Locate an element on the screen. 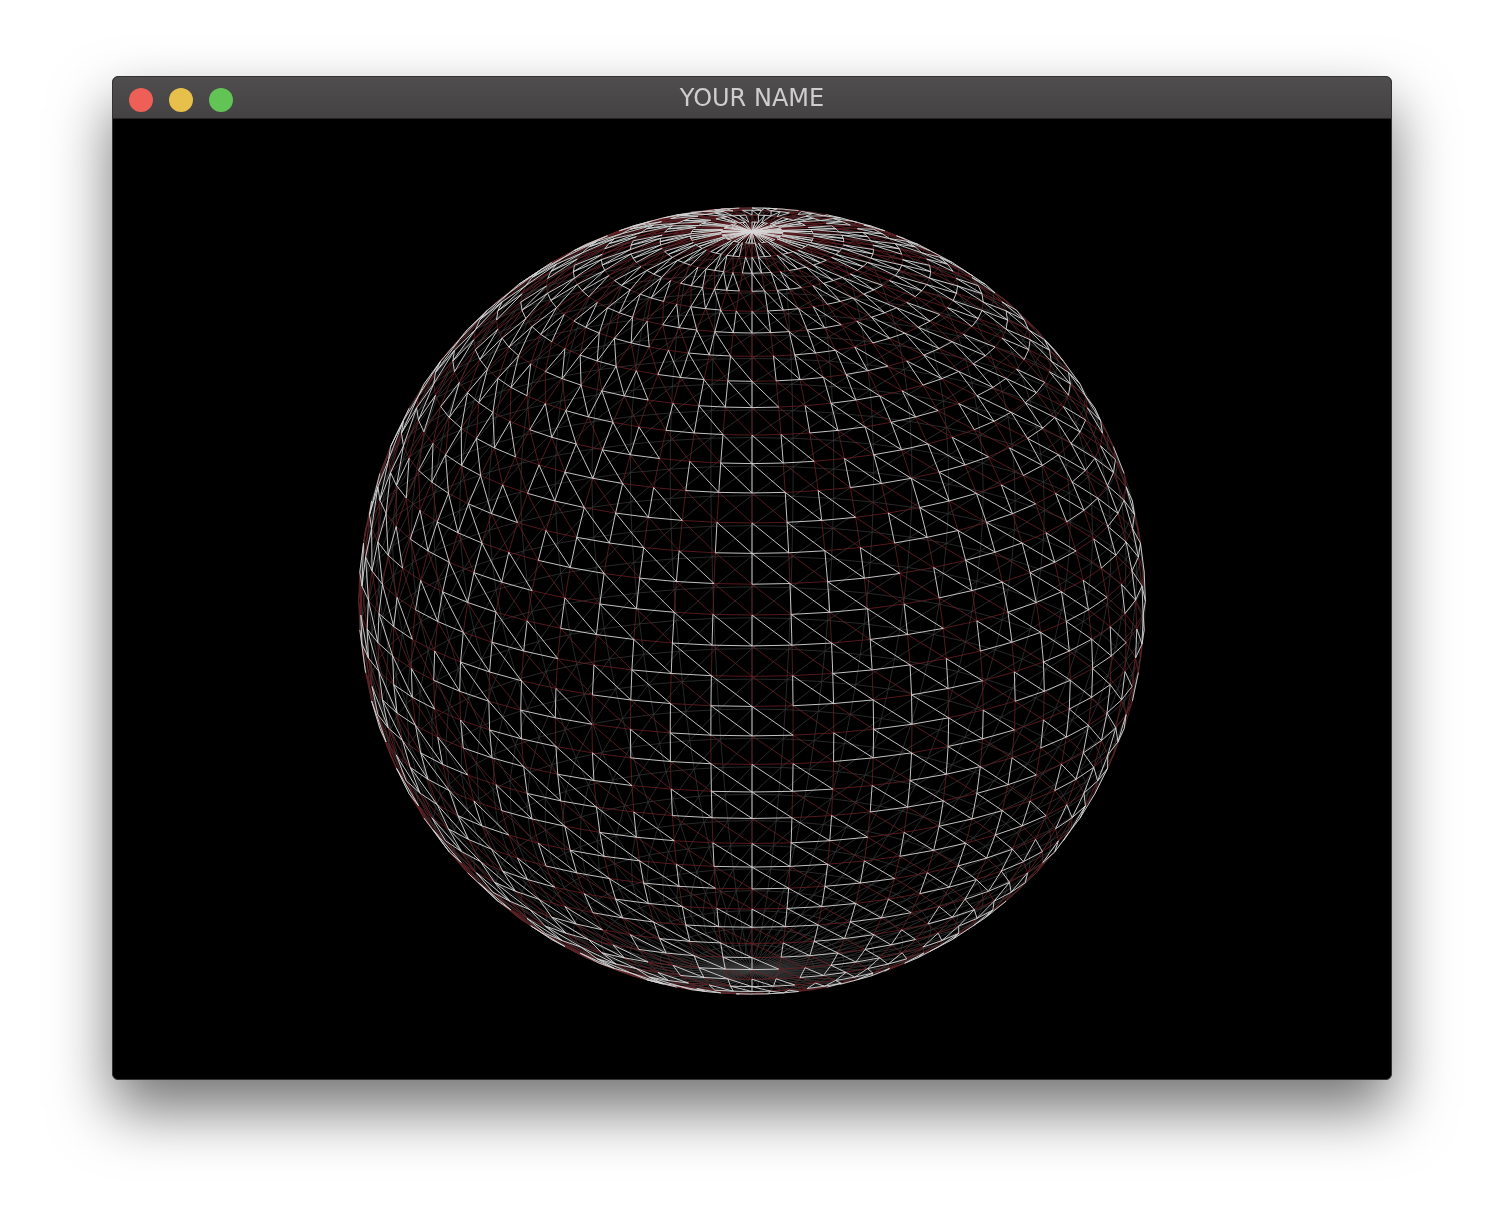  window-title: YOUR NAME is located at coordinates (752, 98).